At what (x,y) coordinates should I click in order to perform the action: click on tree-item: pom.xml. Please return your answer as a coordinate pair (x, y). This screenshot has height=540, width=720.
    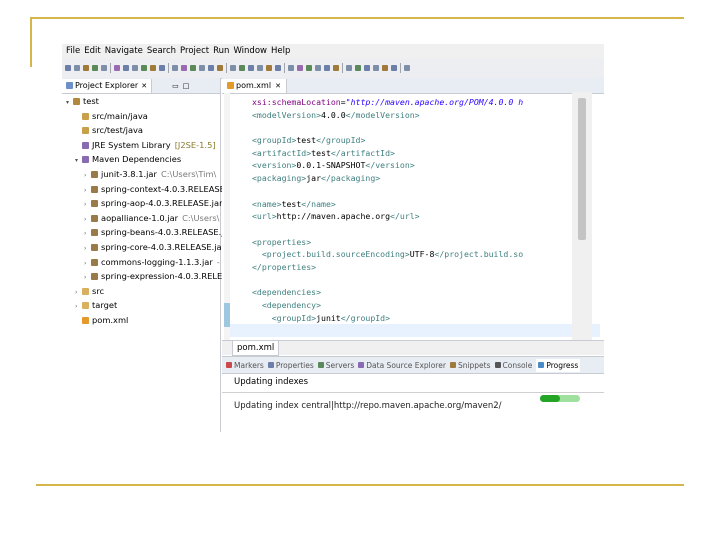
    Looking at the image, I should click on (141, 320).